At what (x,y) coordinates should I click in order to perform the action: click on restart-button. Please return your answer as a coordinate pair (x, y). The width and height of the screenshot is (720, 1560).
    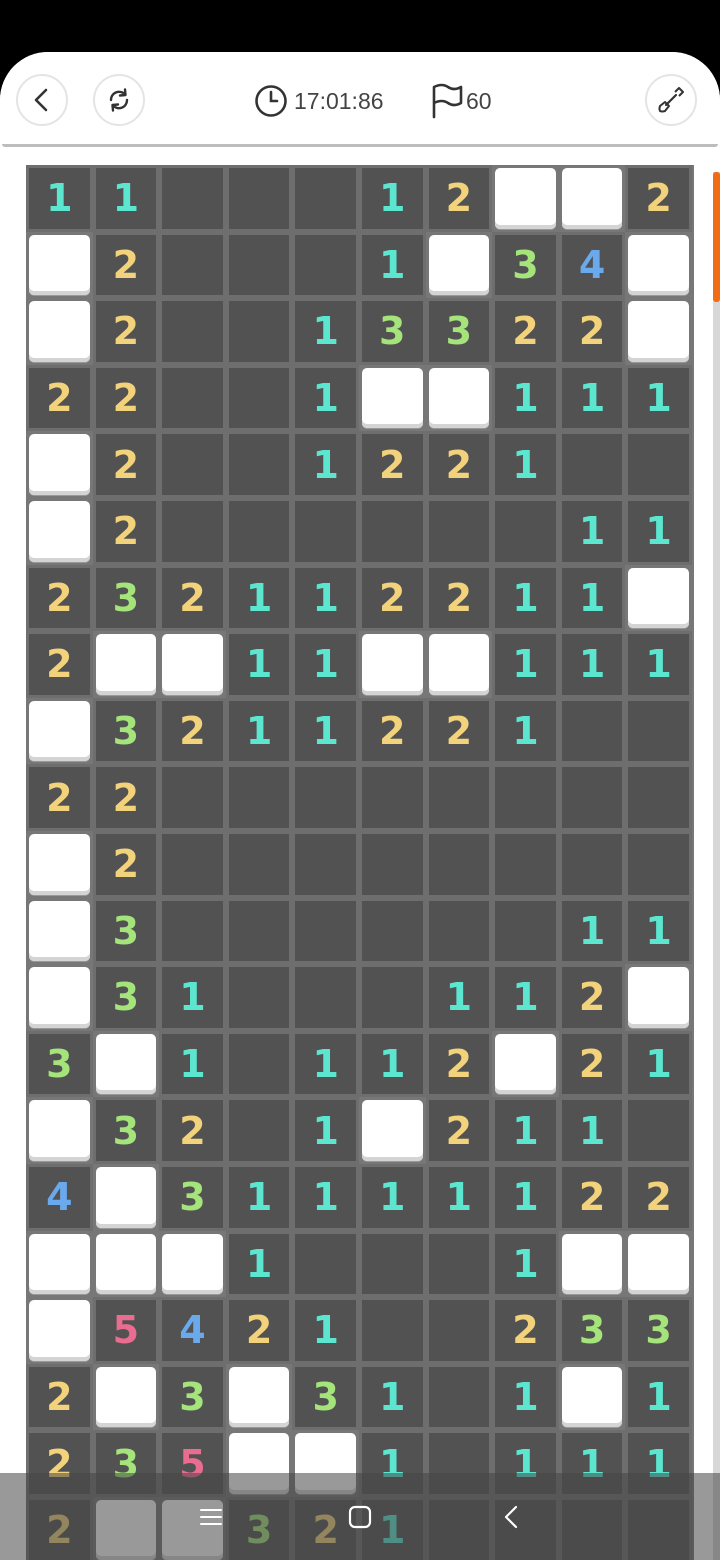
    Looking at the image, I should click on (119, 100).